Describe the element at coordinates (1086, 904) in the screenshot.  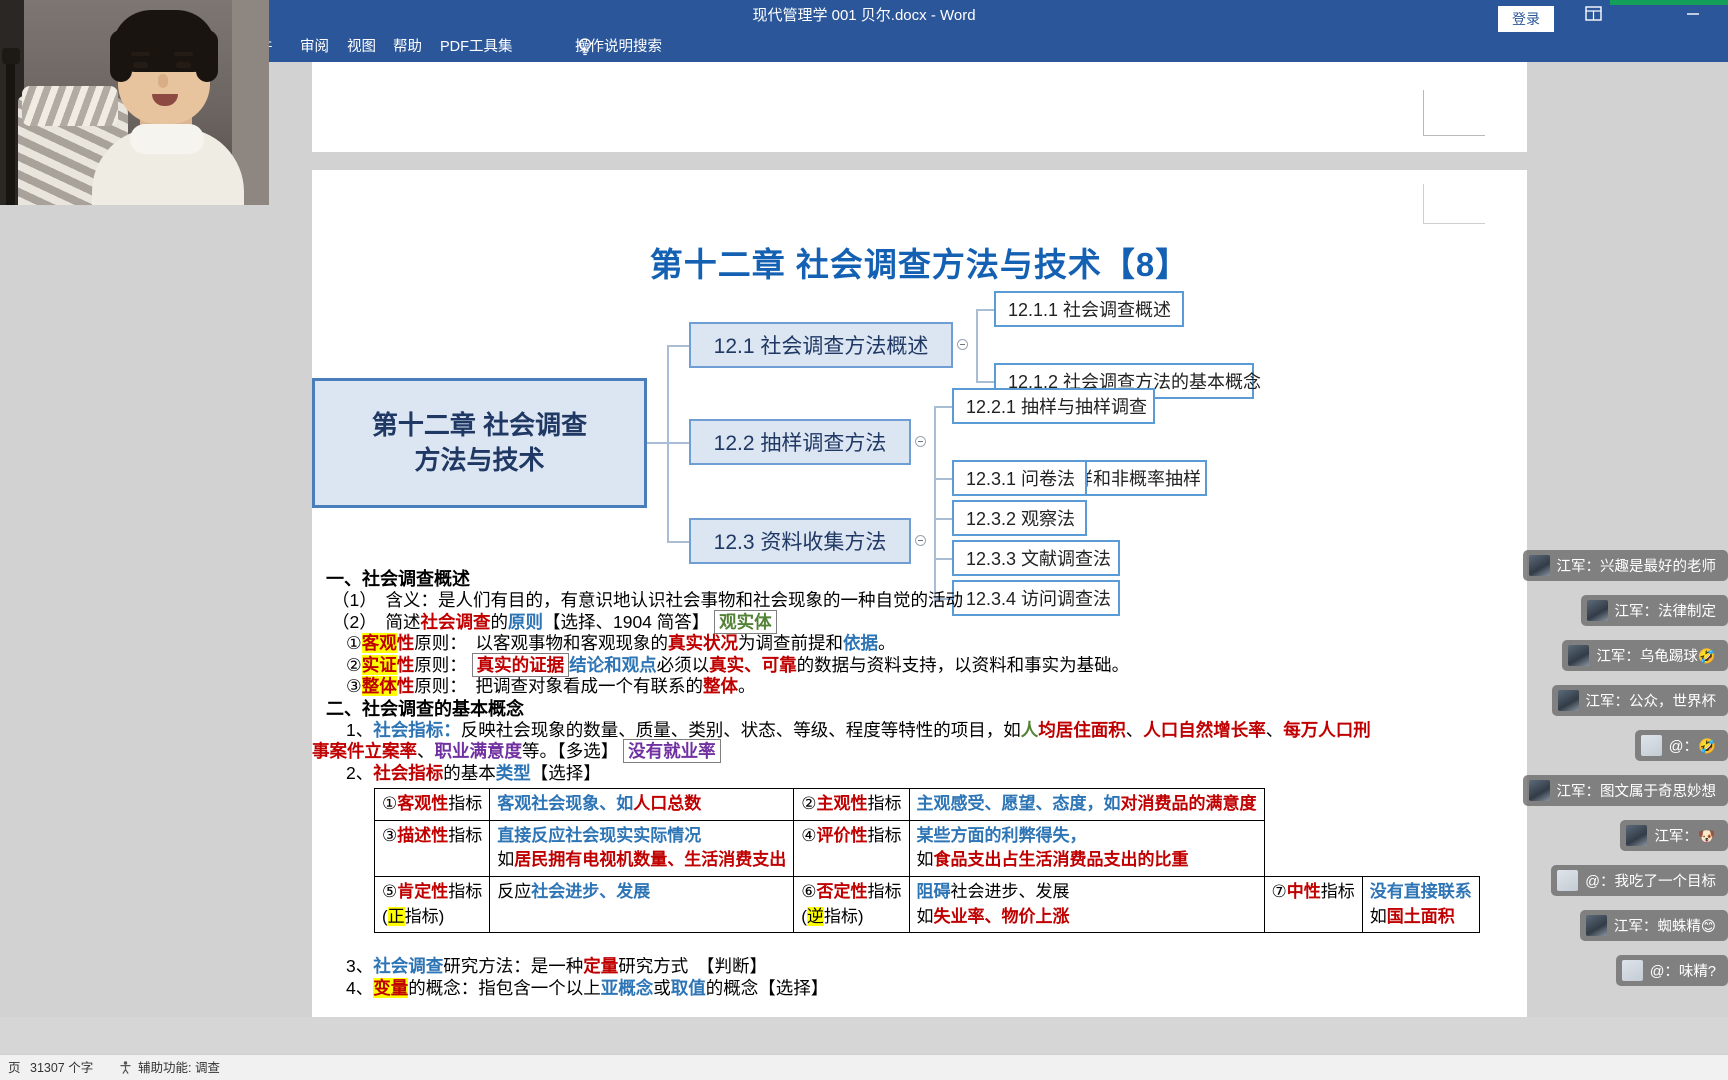
I see `cell-desc-6: 阻碍社会进步、发展 如失业率、物价上涨` at that location.